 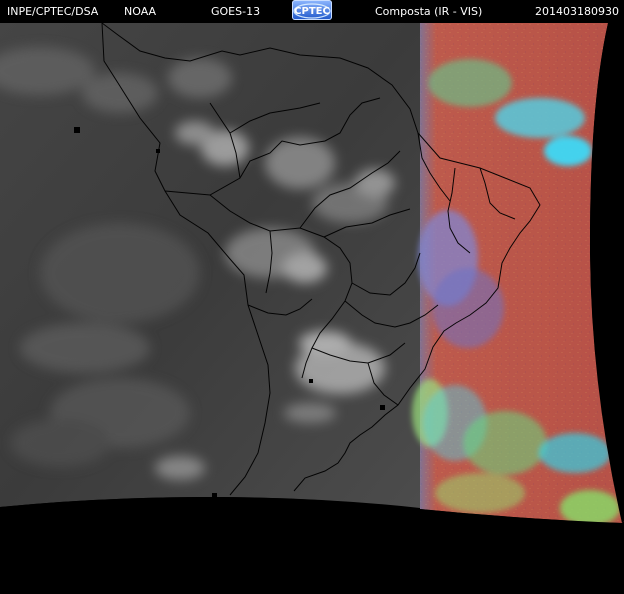 What do you see at coordinates (236, 11) in the screenshot?
I see `satellite-label: GOES-13` at bounding box center [236, 11].